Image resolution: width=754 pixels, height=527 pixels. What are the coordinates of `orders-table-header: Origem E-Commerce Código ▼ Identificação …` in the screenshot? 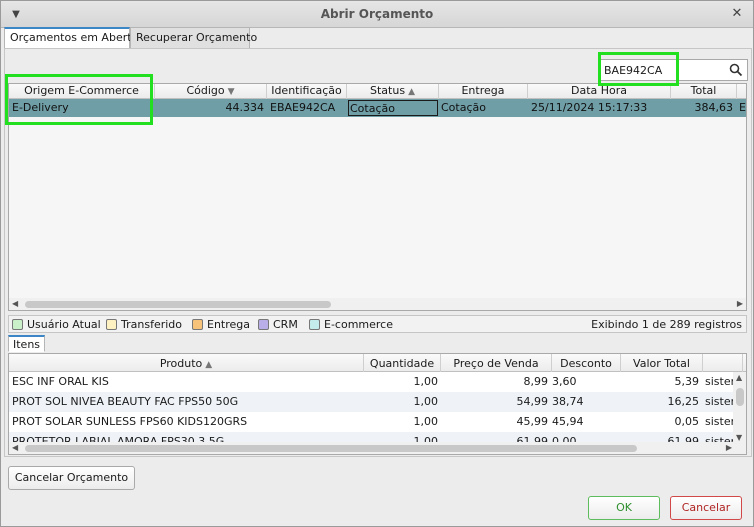 It's located at (377, 91).